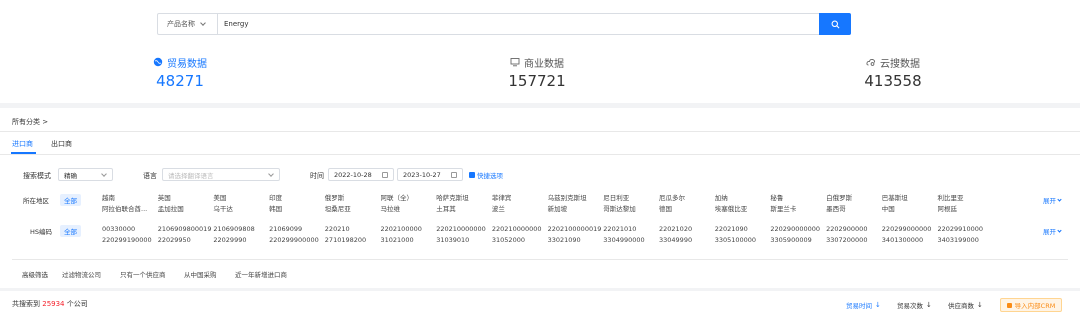 The width and height of the screenshot is (1080, 315). What do you see at coordinates (672, 198) in the screenshot?
I see `region-item-line: 厄瓜多尔` at bounding box center [672, 198].